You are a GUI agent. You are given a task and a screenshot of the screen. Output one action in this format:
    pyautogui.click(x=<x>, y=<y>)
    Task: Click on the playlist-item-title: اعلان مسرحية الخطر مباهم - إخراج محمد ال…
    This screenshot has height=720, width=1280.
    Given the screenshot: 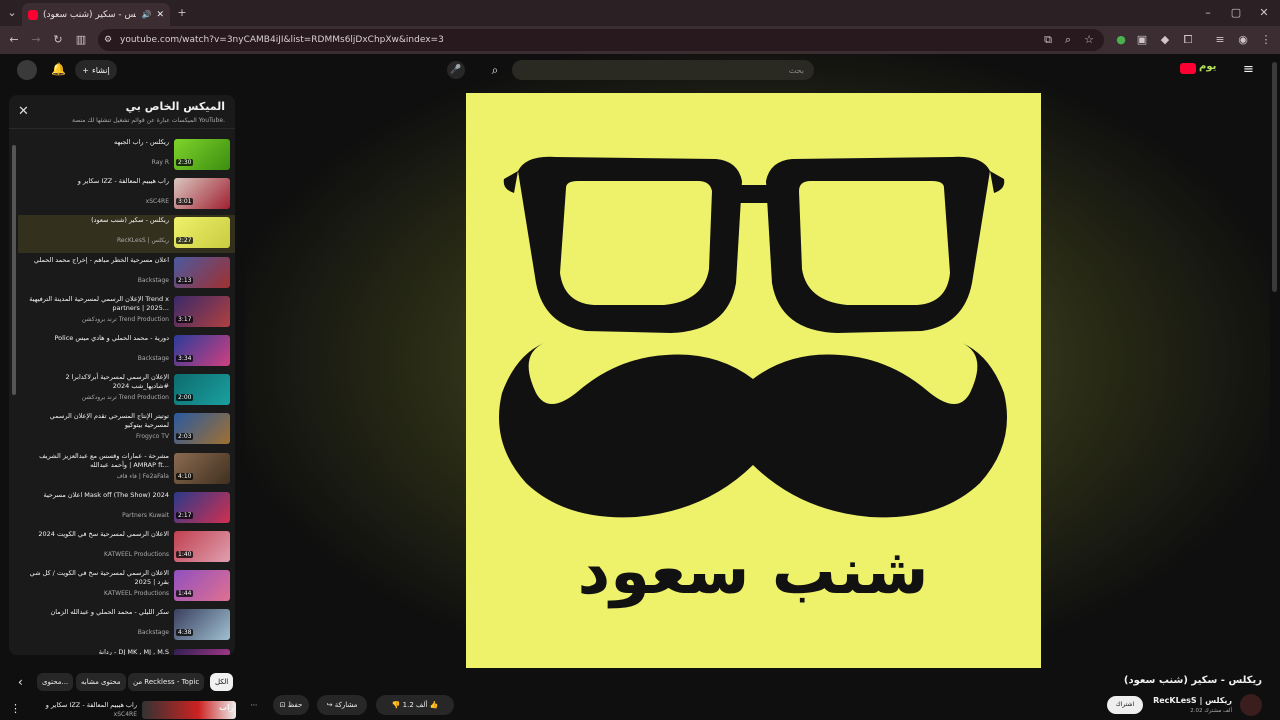 What is the action you would take?
    pyautogui.click(x=101, y=259)
    